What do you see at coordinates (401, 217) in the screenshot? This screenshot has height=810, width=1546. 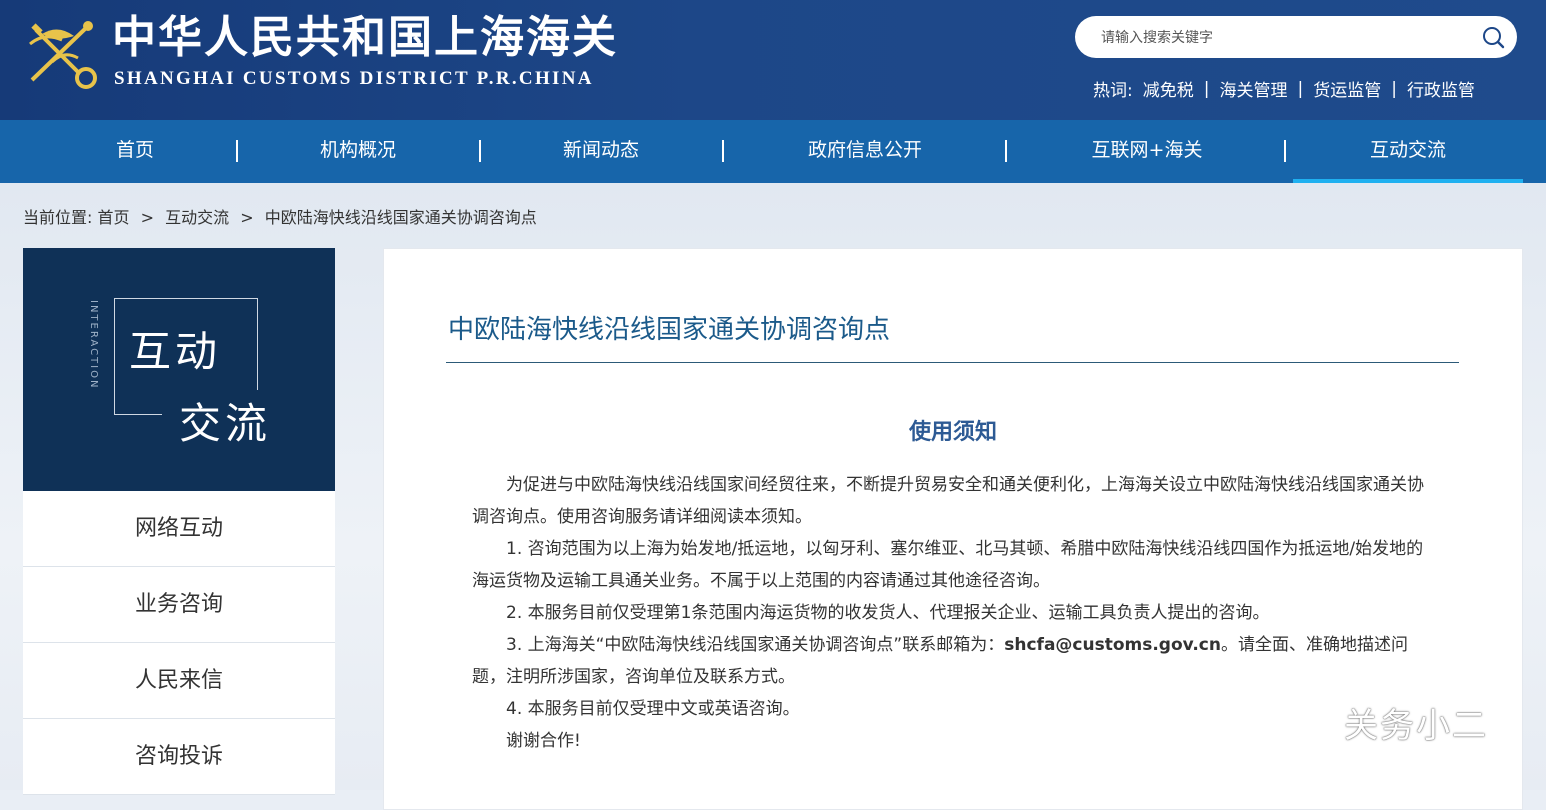 I see `breadcrumb-current: 中欧陆海快线沿线国家通关协调咨询点` at bounding box center [401, 217].